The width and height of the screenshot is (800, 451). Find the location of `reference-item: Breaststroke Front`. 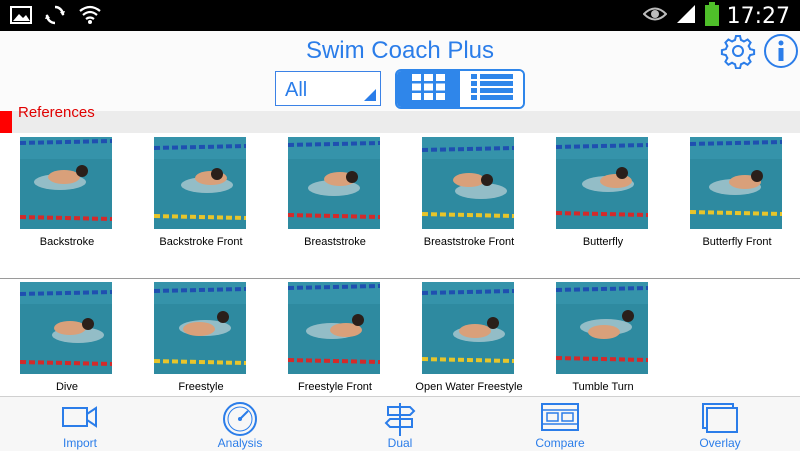

reference-item: Breaststroke Front is located at coordinates (469, 198).